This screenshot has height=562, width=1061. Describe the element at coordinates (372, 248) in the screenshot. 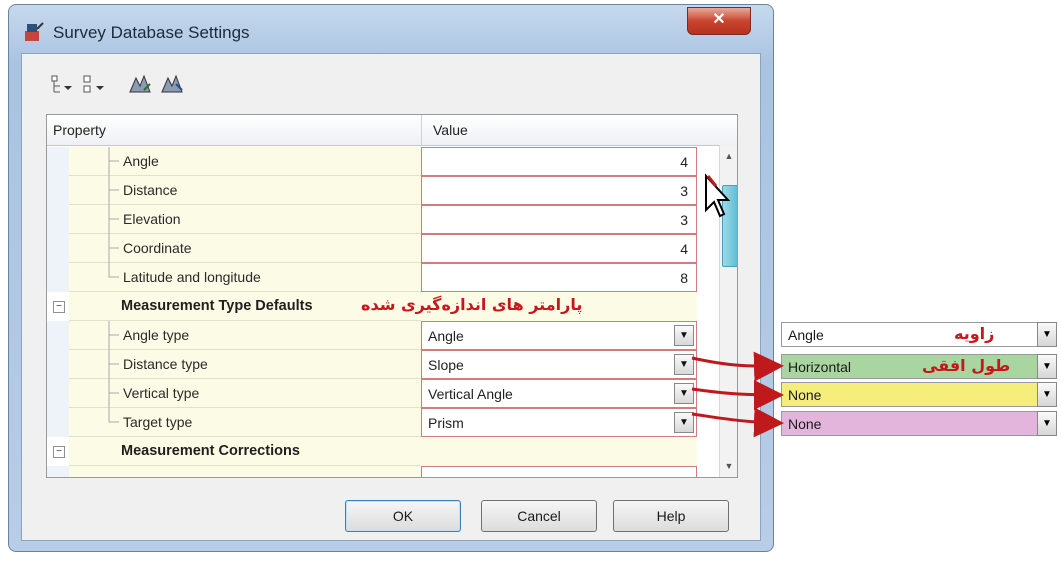

I see `property-row-coordinate: Coordinate 4` at that location.